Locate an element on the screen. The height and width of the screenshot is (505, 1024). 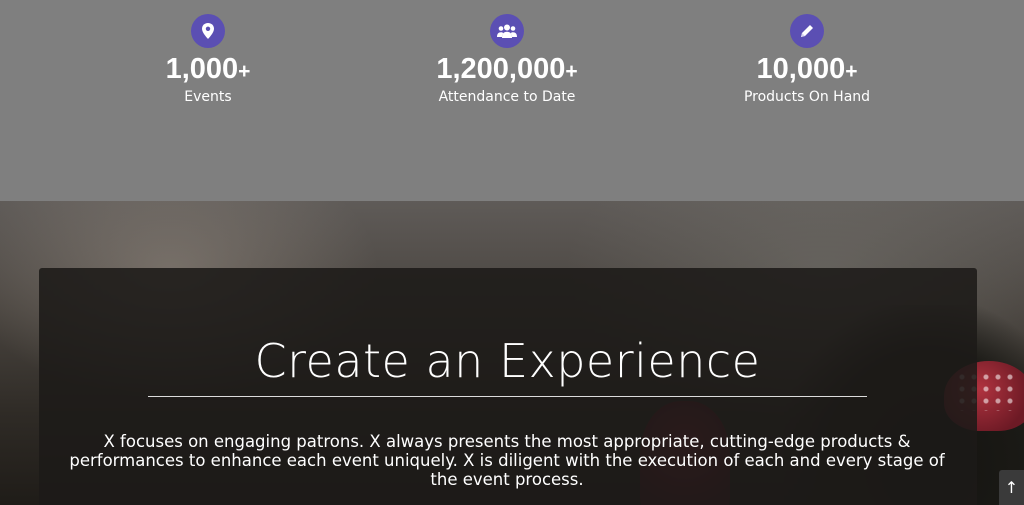
stat-events: 1,000+ Events is located at coordinates (208, 60).